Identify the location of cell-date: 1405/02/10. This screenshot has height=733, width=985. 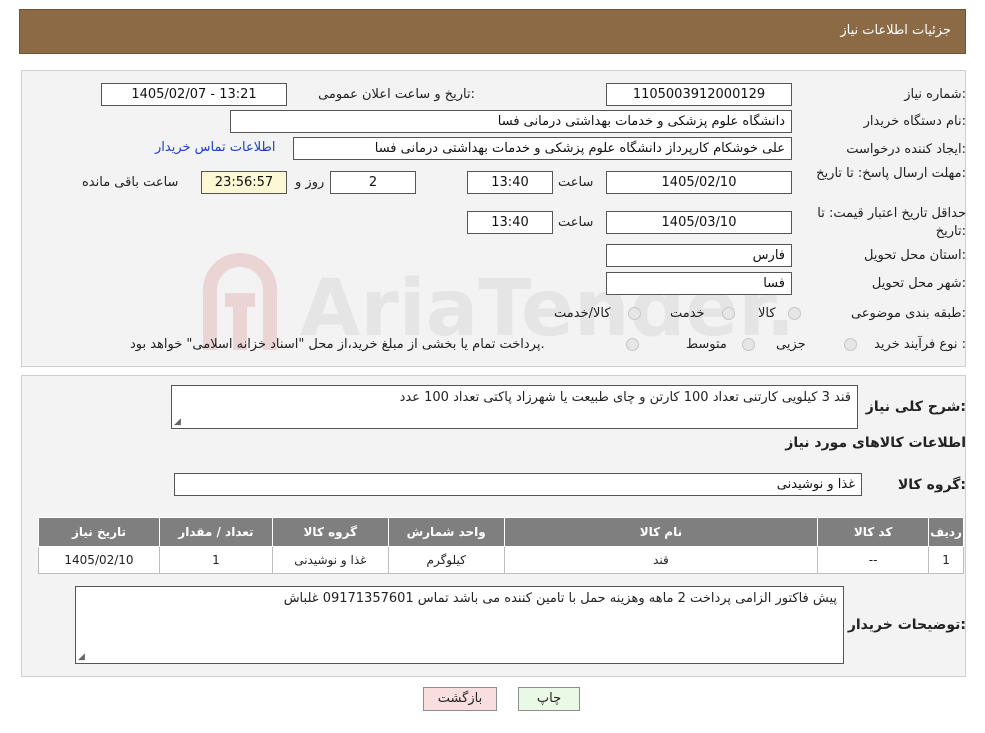
(99, 560).